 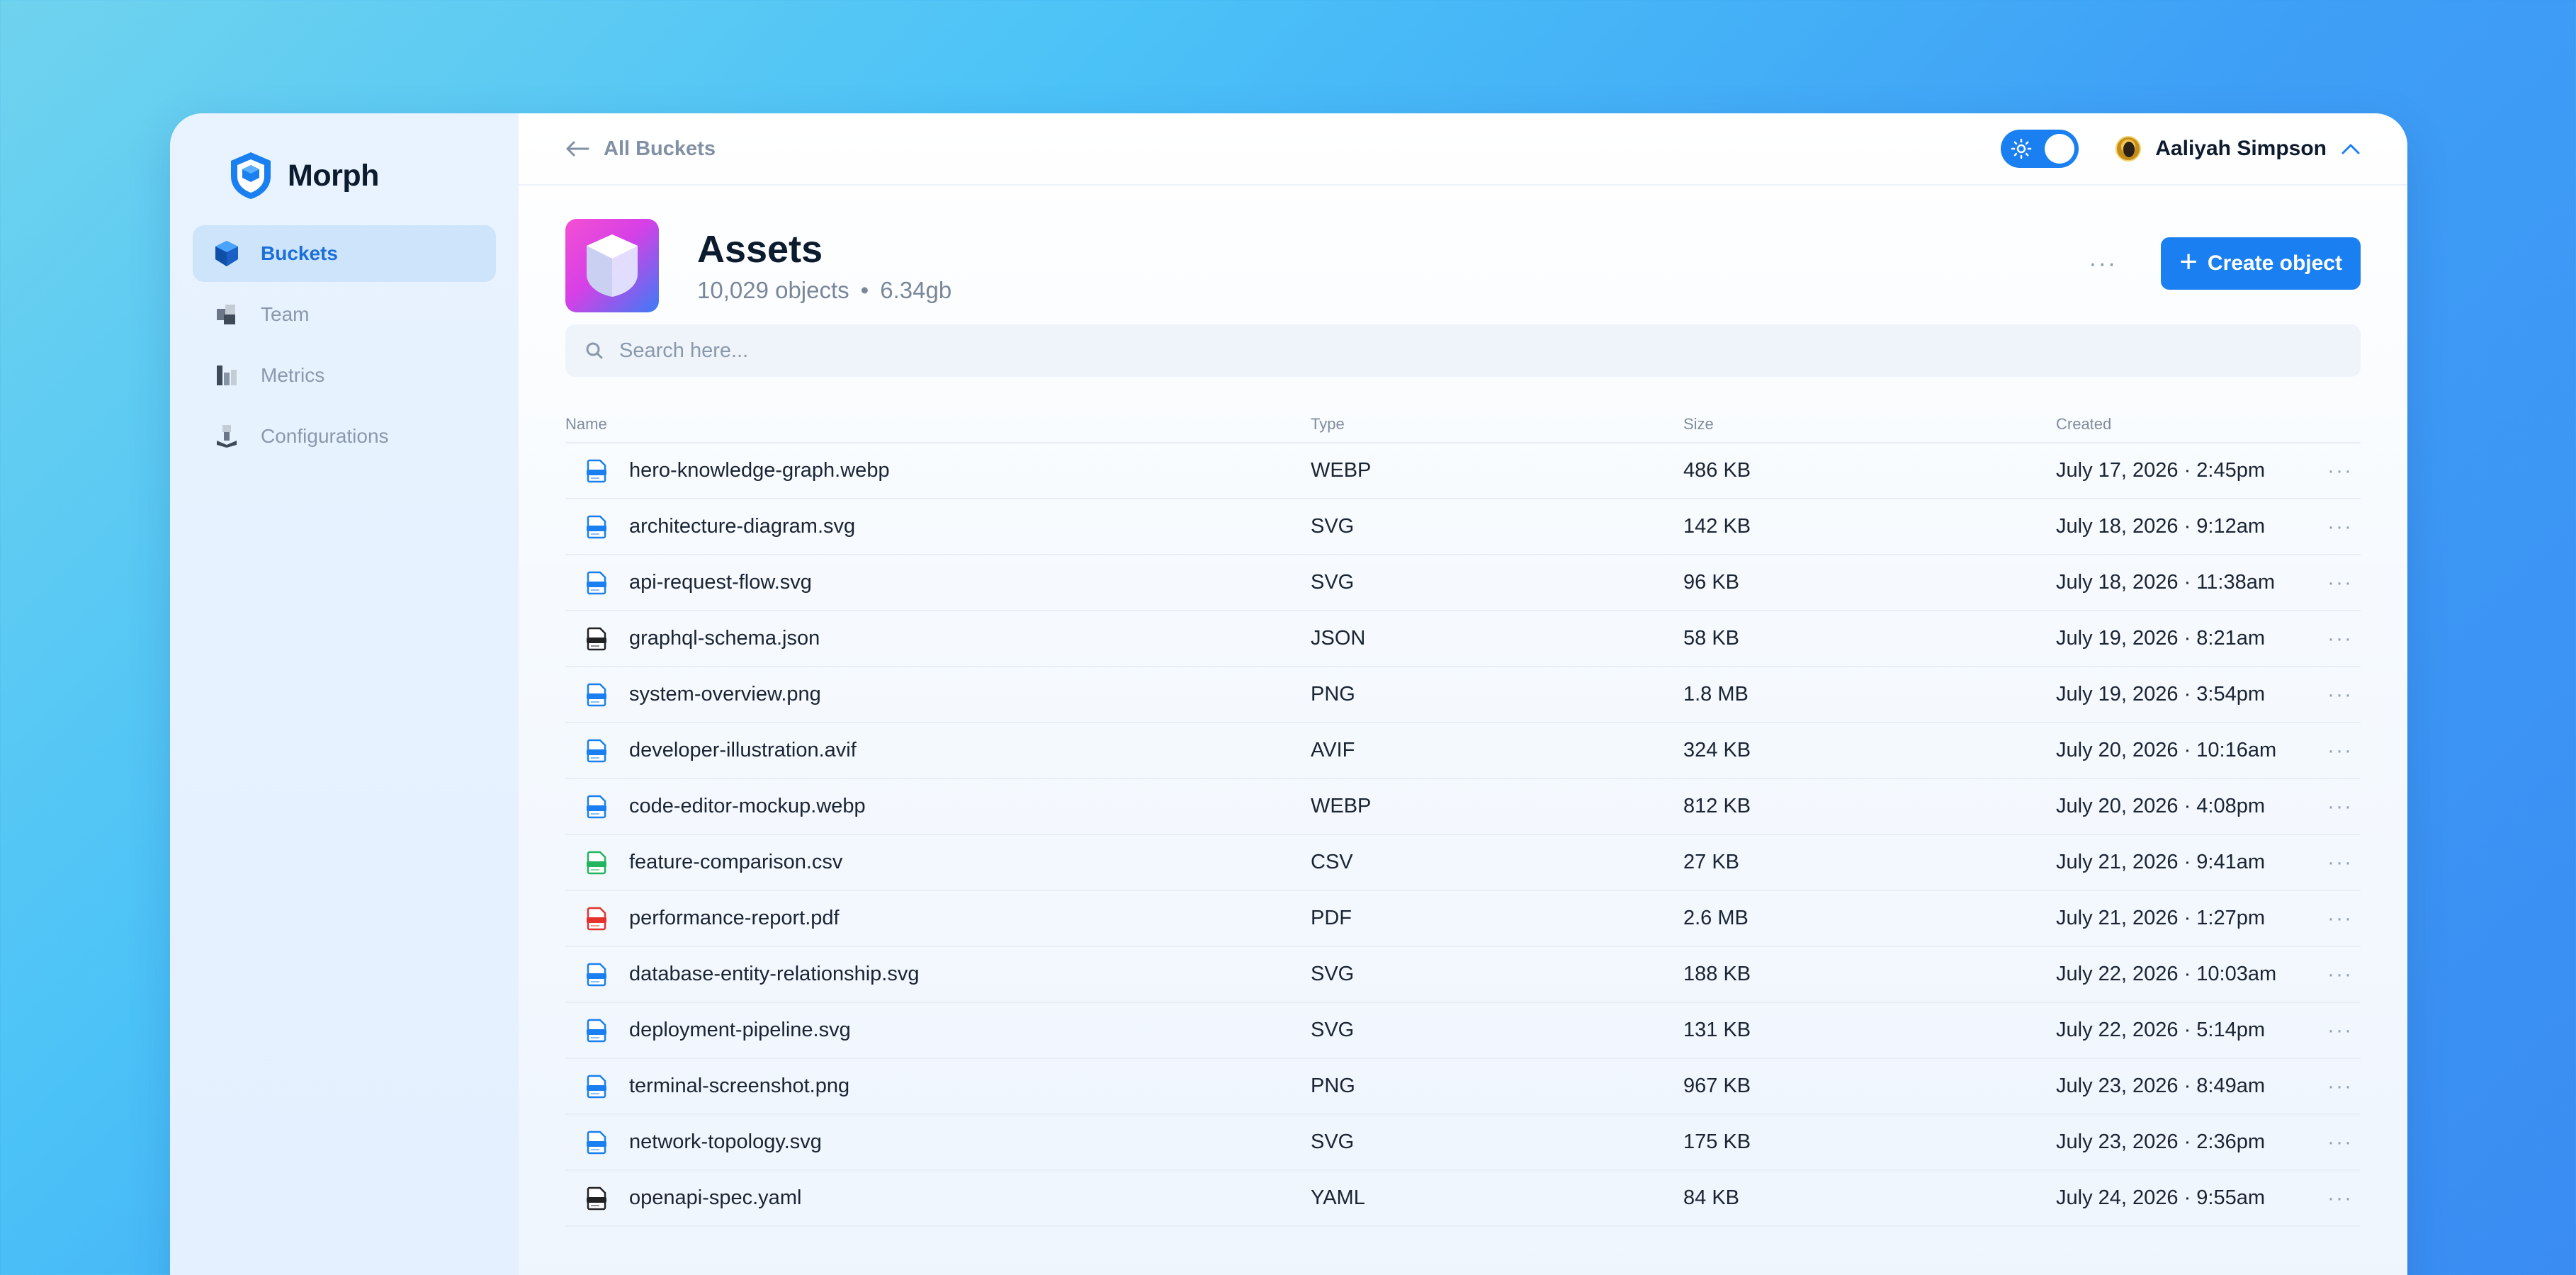 I want to click on cell-size: 188 KB, so click(x=1717, y=974).